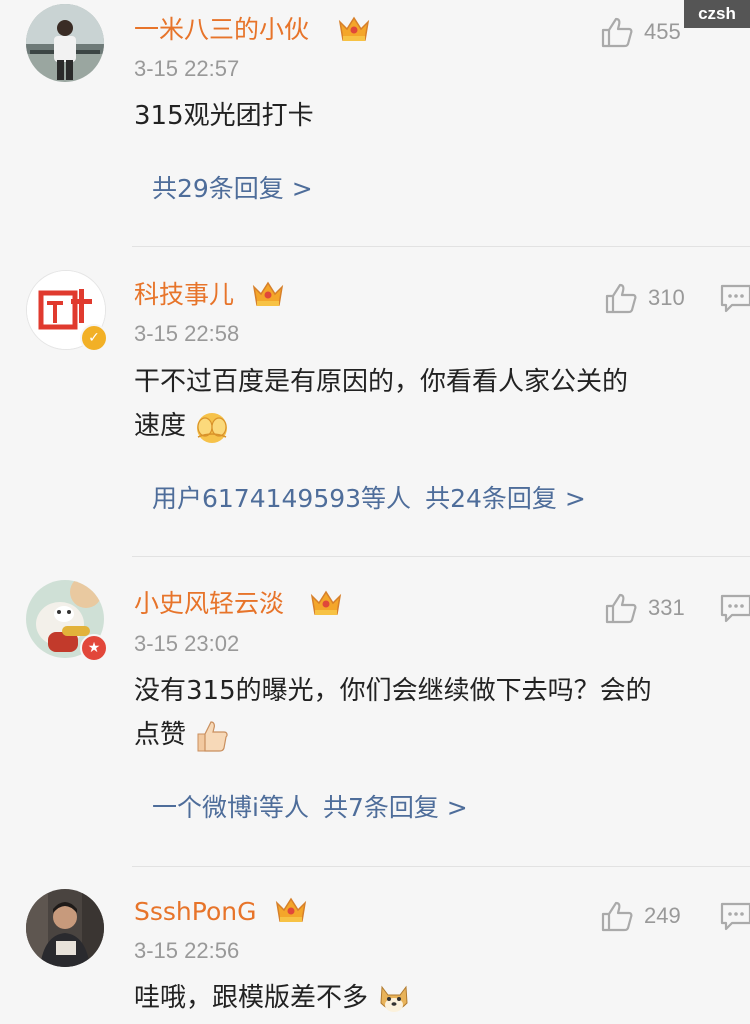  What do you see at coordinates (160, 426) in the screenshot?
I see `comment-line: 速度` at bounding box center [160, 426].